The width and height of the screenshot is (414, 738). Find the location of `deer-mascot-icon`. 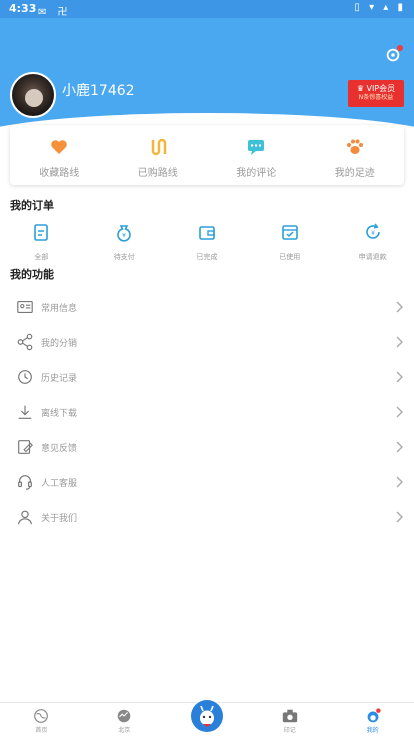

deer-mascot-icon is located at coordinates (207, 716).